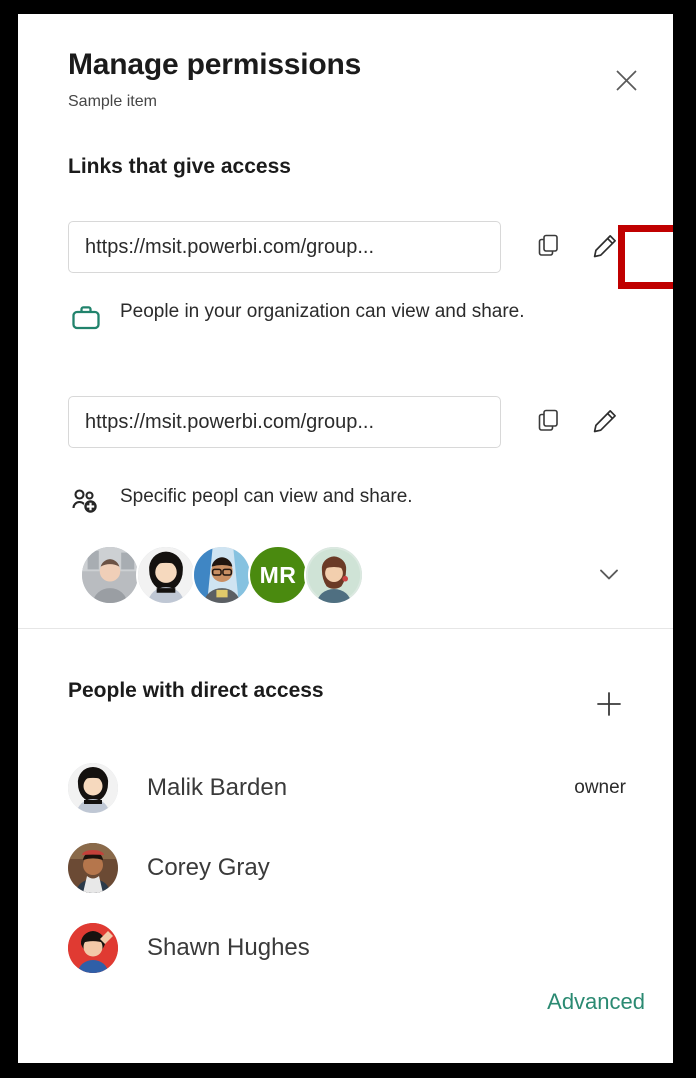  What do you see at coordinates (179, 166) in the screenshot?
I see `links-section-heading: Links that give access` at bounding box center [179, 166].